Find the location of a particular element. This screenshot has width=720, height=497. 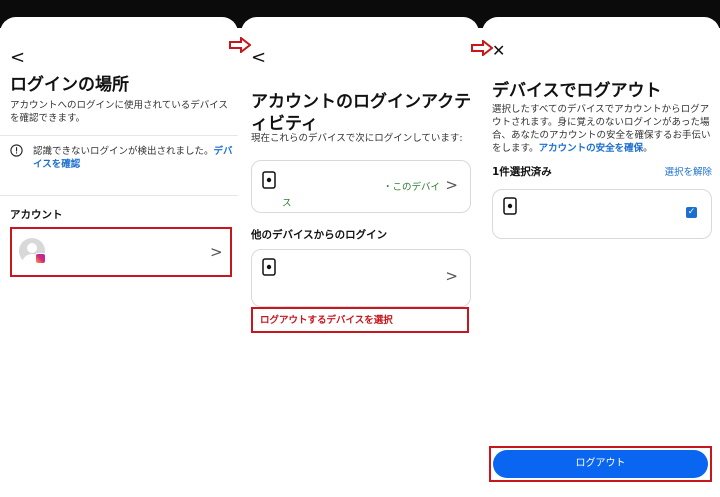

exclamation-circle-icon is located at coordinates (16, 150).